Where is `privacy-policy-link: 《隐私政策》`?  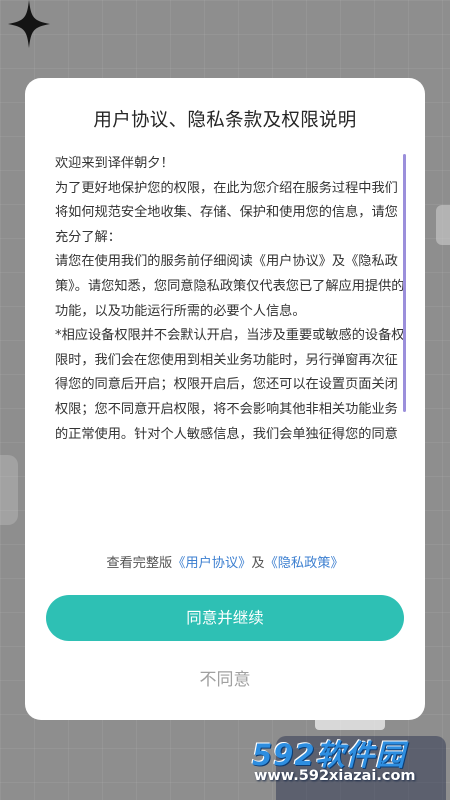
privacy-policy-link: 《隐私政策》 is located at coordinates (304, 563).